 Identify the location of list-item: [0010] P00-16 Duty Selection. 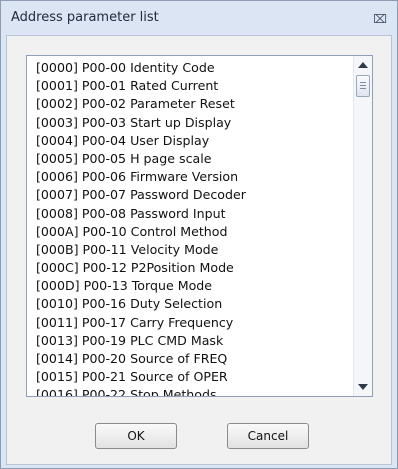
(190, 304).